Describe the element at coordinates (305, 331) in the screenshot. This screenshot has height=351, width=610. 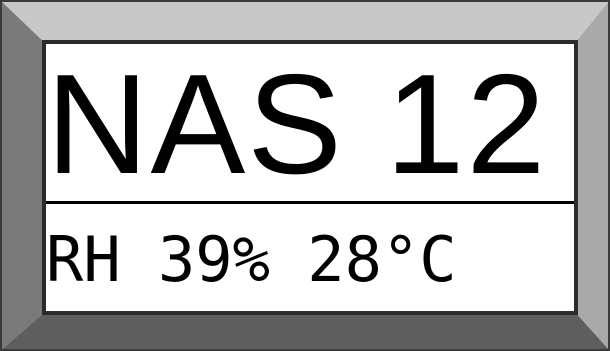
I see `bezel-bottom` at that location.